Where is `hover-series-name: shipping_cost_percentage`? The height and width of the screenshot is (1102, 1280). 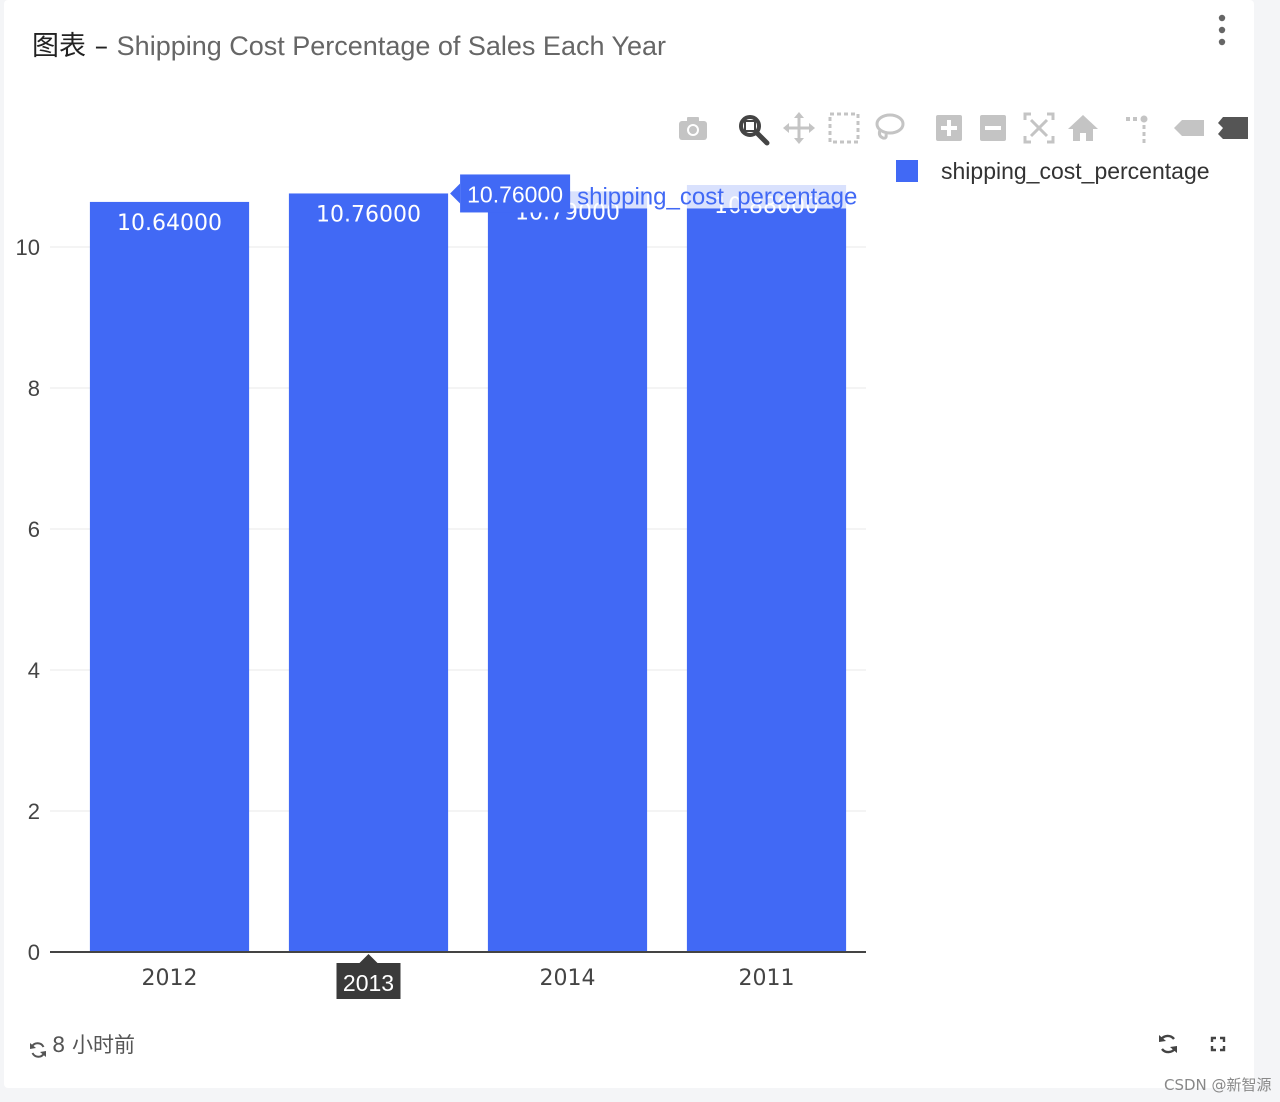 hover-series-name: shipping_cost_percentage is located at coordinates (717, 196).